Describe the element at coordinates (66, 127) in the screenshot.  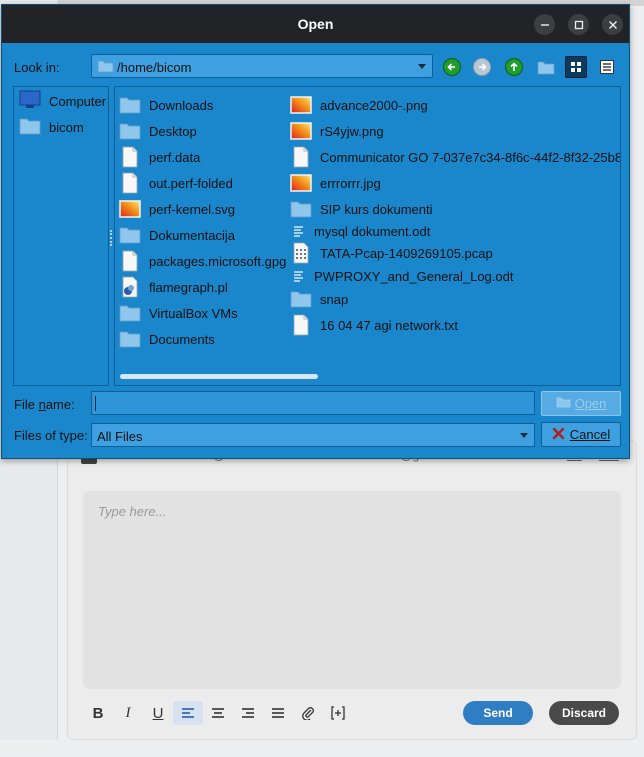
I see `sidebar-item-label: bicom` at that location.